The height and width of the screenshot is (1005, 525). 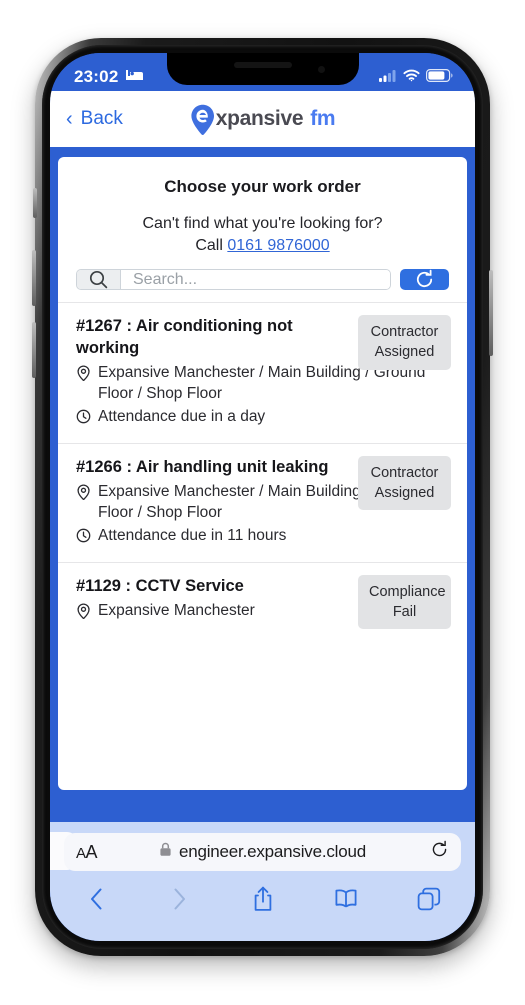 I want to click on expansive-fm-logo: xpansive fm, so click(x=263, y=119).